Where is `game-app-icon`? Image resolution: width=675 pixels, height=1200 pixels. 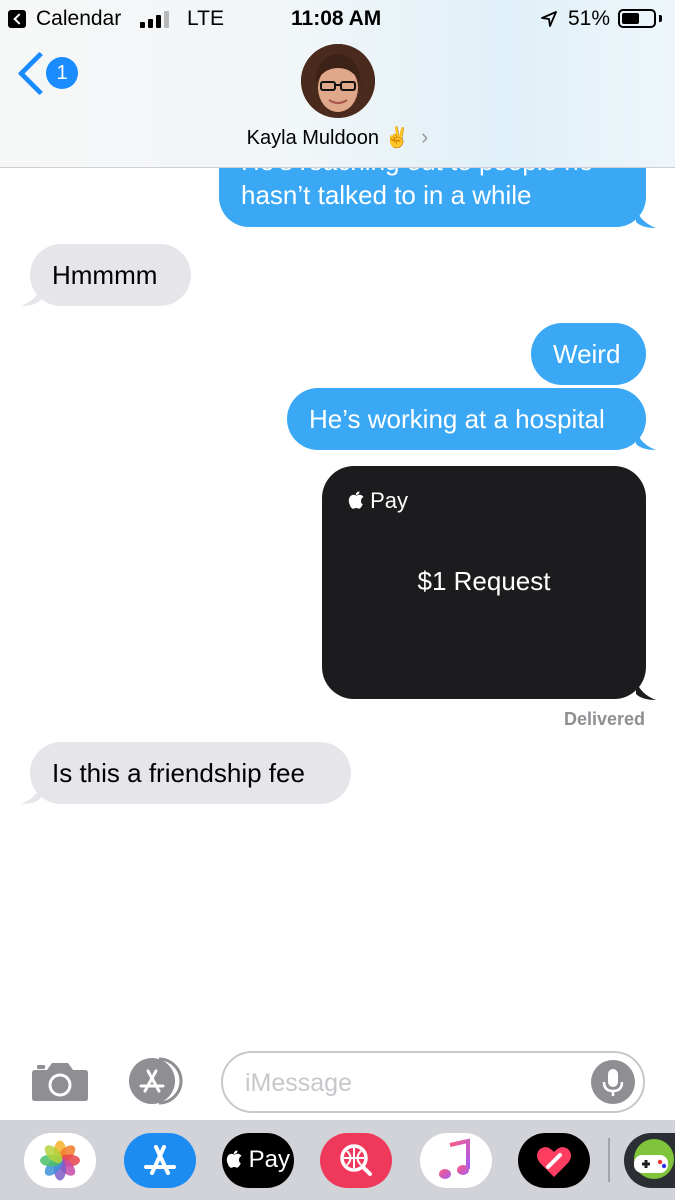
game-app-icon is located at coordinates (649, 1160).